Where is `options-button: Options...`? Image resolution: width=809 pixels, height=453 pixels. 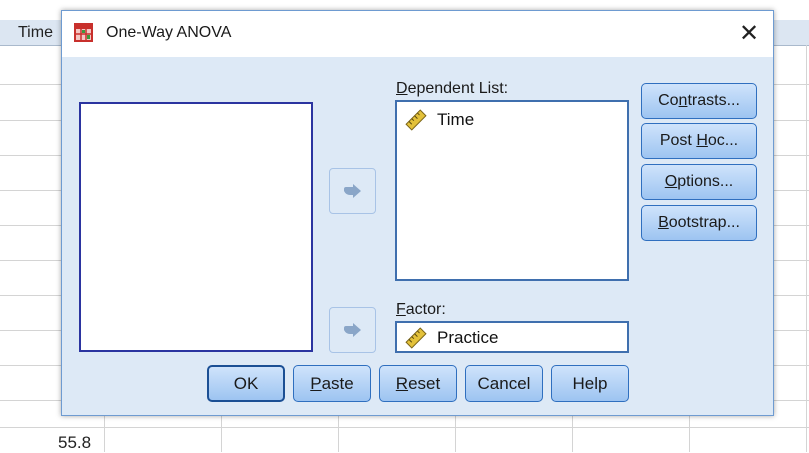
options-button: Options... is located at coordinates (699, 182).